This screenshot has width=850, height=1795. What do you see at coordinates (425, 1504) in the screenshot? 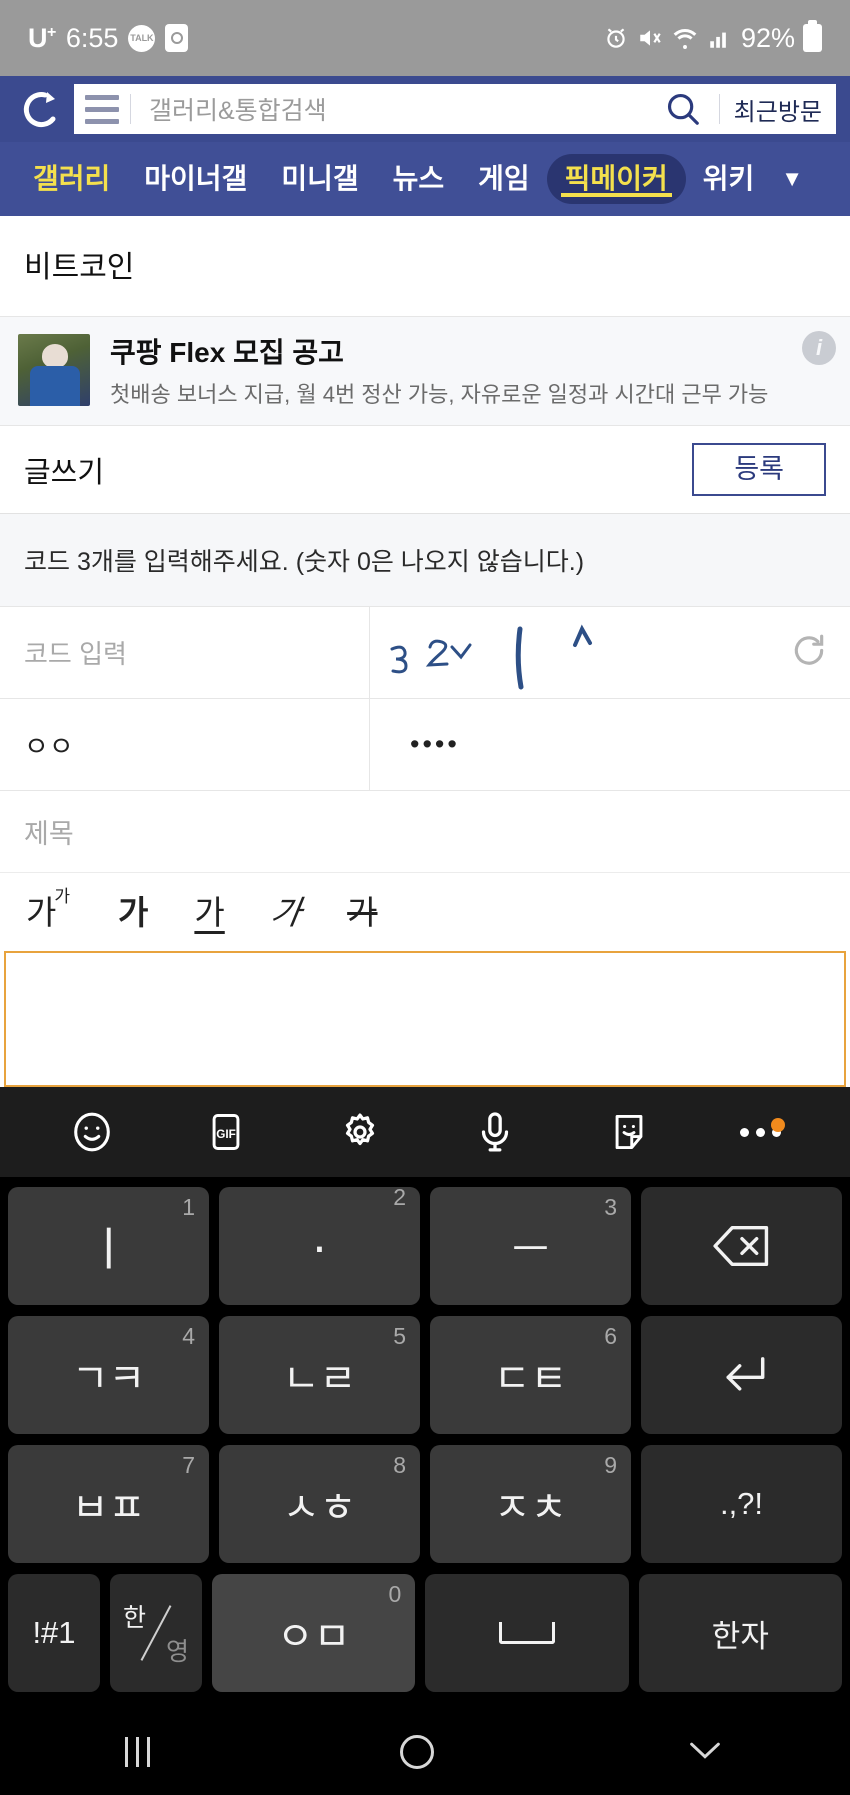
I see `keyboard-row-3: 7 ㅂㅍ 8 ㅅㅎ 9 ㅈㅊ .,?!` at bounding box center [425, 1504].